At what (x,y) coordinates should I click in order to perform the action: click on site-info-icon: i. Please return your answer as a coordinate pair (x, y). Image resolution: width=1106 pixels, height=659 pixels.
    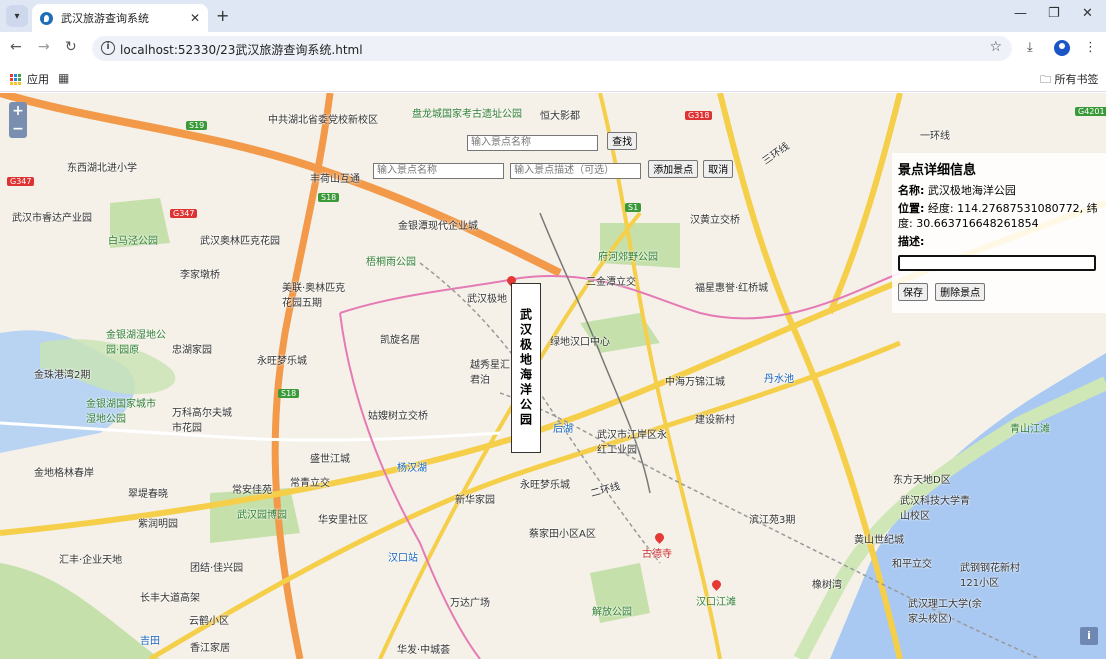
    Looking at the image, I should click on (108, 48).